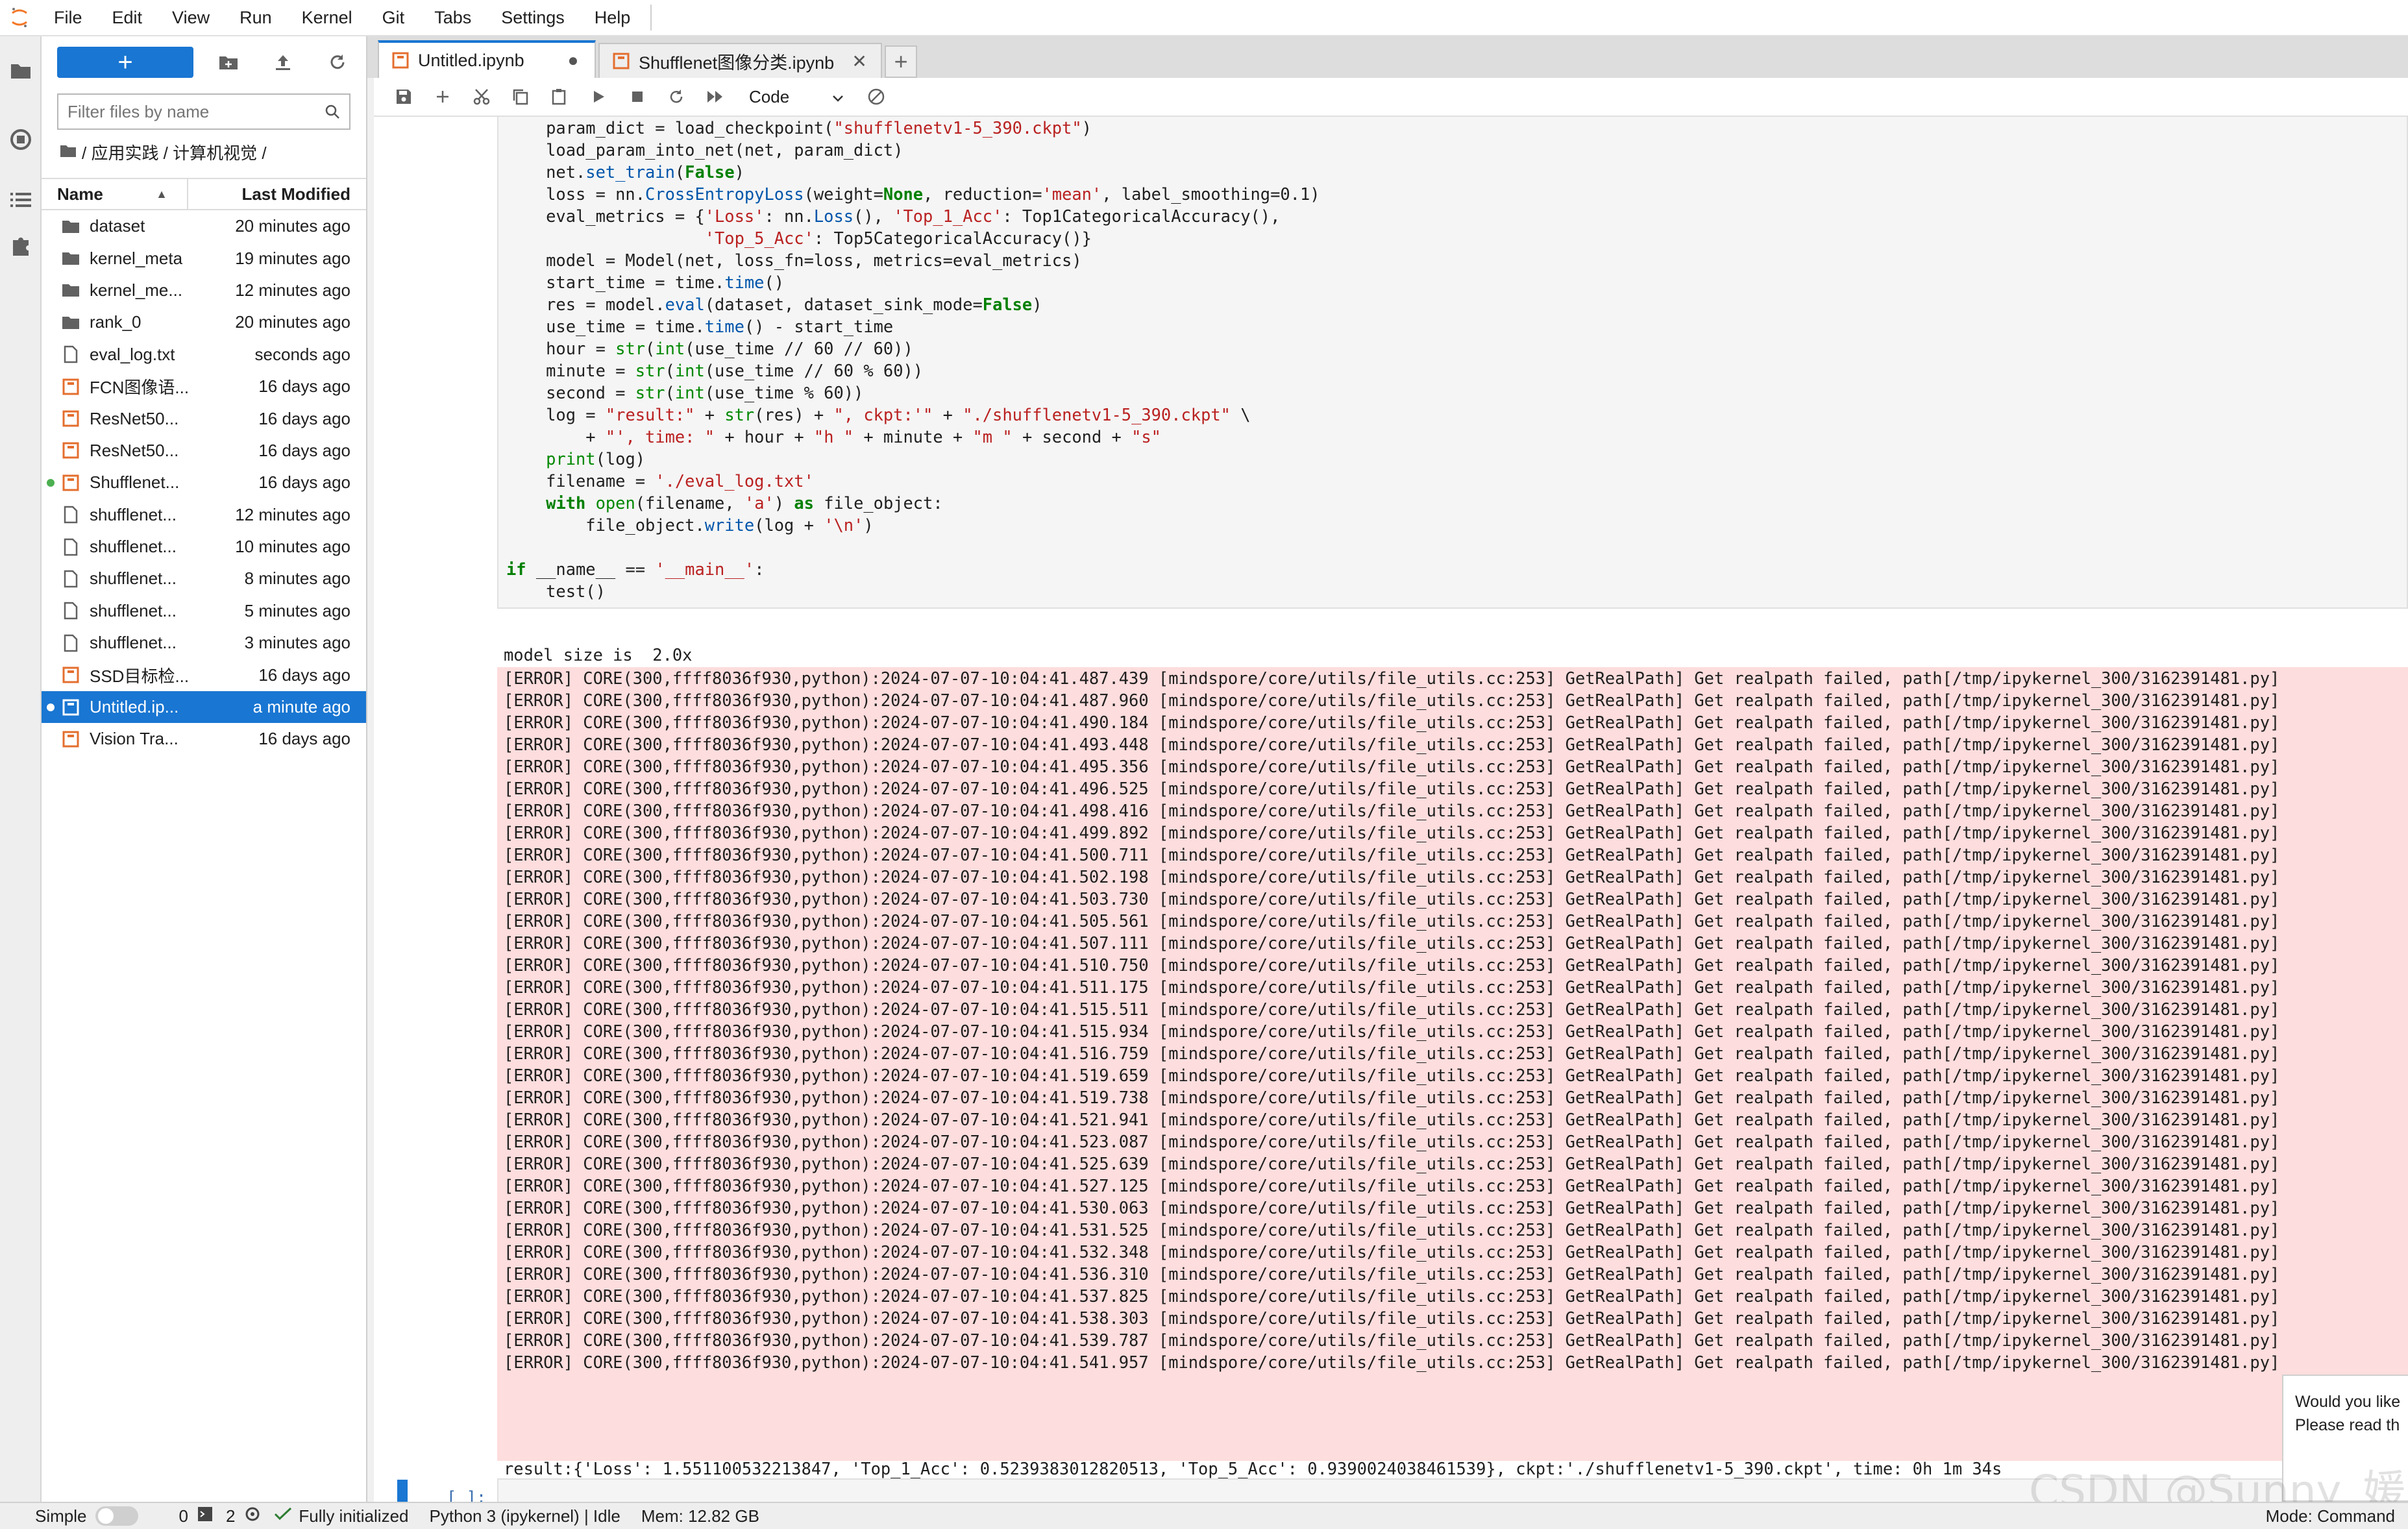 This screenshot has width=2408, height=1529. I want to click on file-modified: 5 minutes ago, so click(297, 610).